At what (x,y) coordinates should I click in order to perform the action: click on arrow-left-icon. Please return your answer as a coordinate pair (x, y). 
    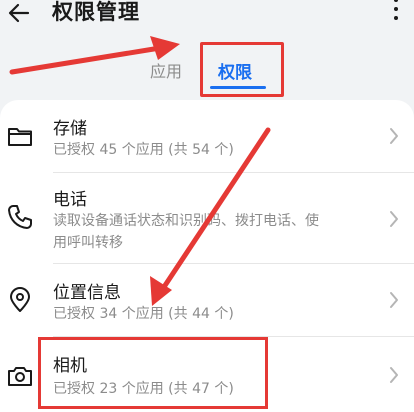
    Looking at the image, I should click on (19, 13).